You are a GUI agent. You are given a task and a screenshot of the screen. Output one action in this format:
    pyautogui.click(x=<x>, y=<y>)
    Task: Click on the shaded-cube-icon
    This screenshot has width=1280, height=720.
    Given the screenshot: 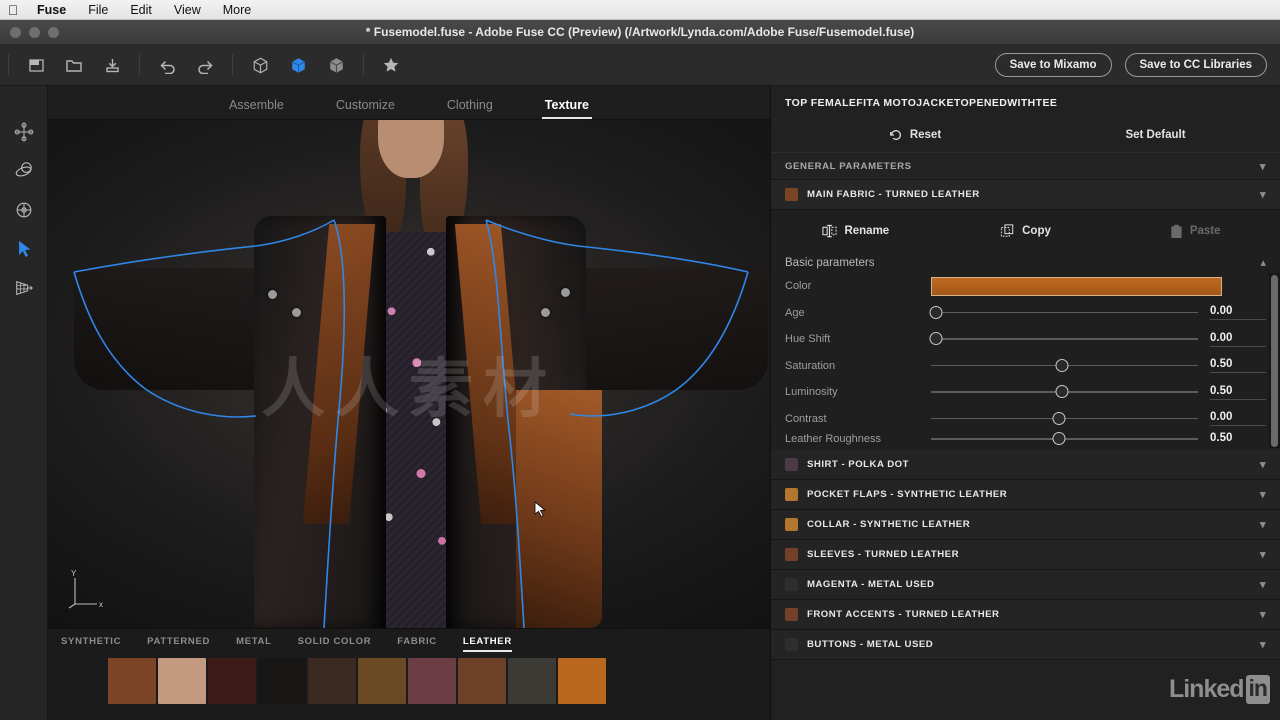 What is the action you would take?
    pyautogui.click(x=298, y=65)
    